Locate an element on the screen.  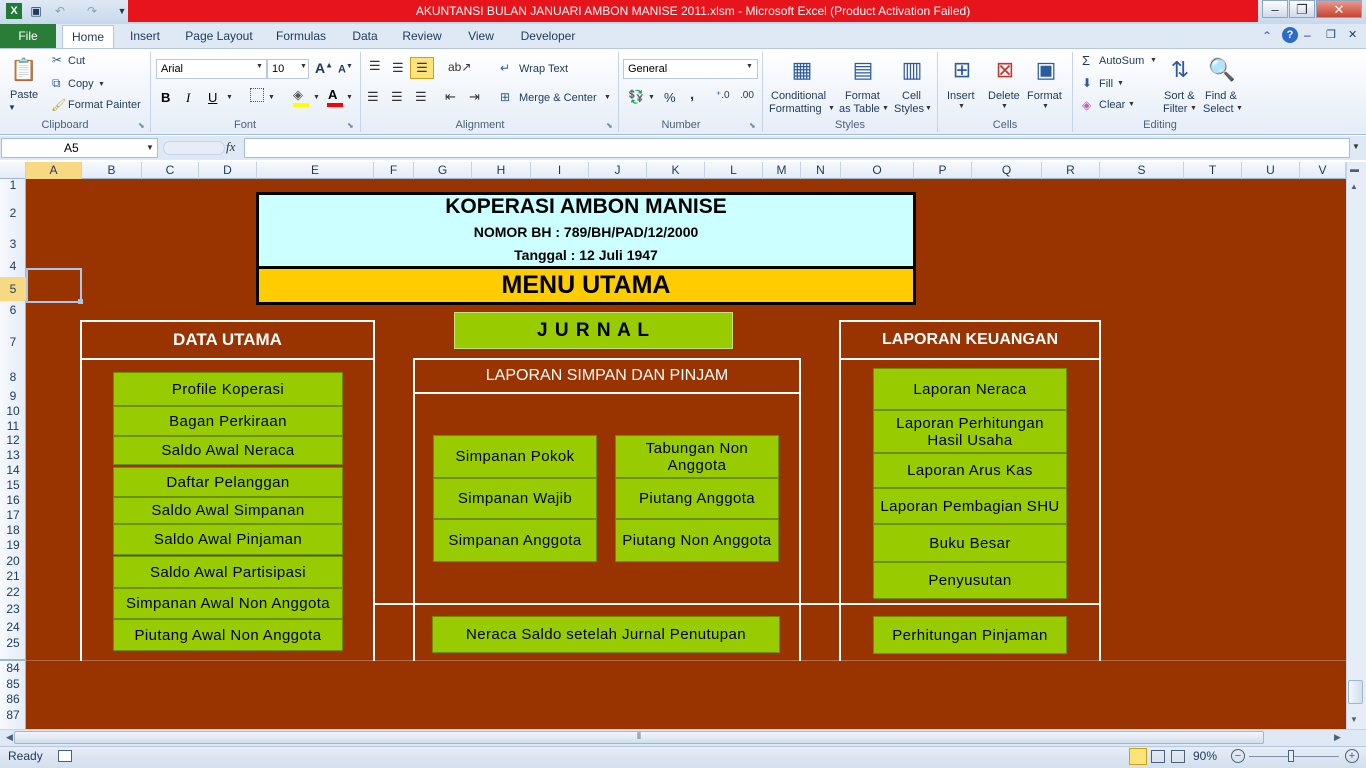
tab-review: Review is located at coordinates (422, 36).